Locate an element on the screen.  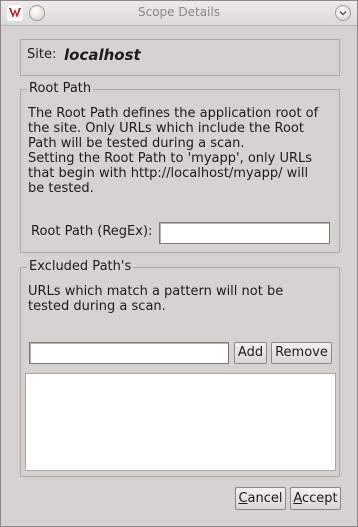
exclude-pattern-input is located at coordinates (129, 353).